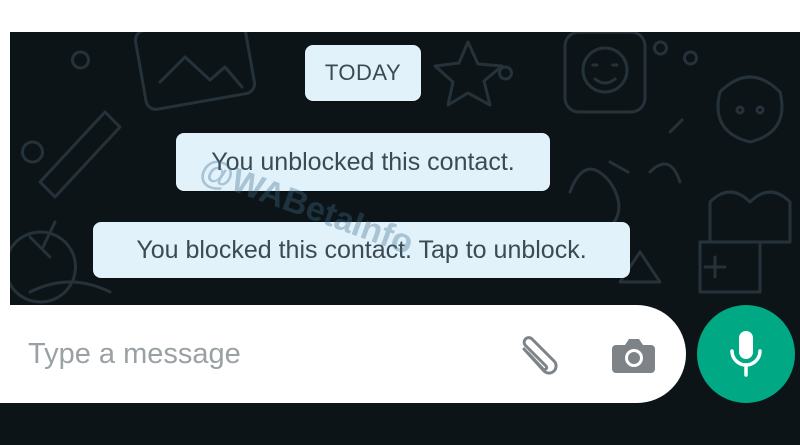 The height and width of the screenshot is (445, 800). What do you see at coordinates (363, 162) in the screenshot?
I see `system-message-unblocked: You unblocked this contact.` at bounding box center [363, 162].